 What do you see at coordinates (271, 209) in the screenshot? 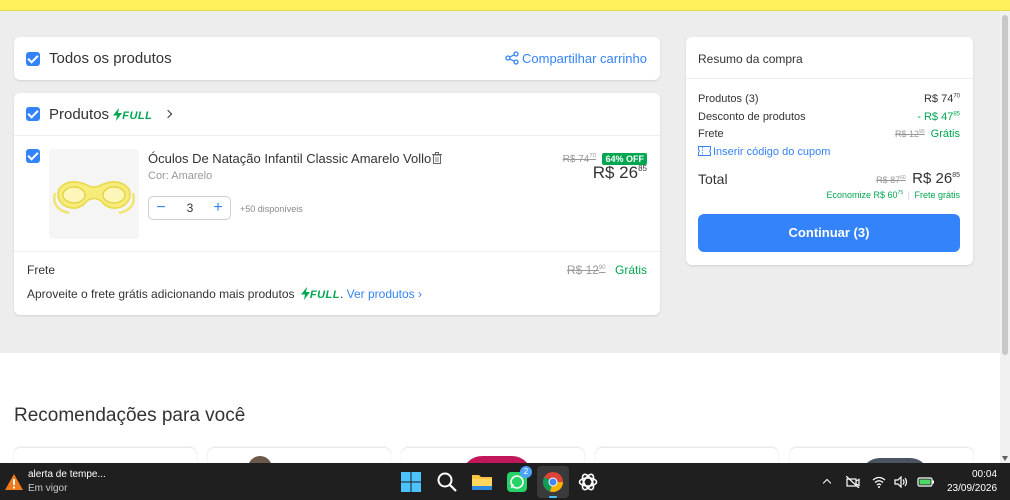
I see `available-stock: +50 disponíveis` at bounding box center [271, 209].